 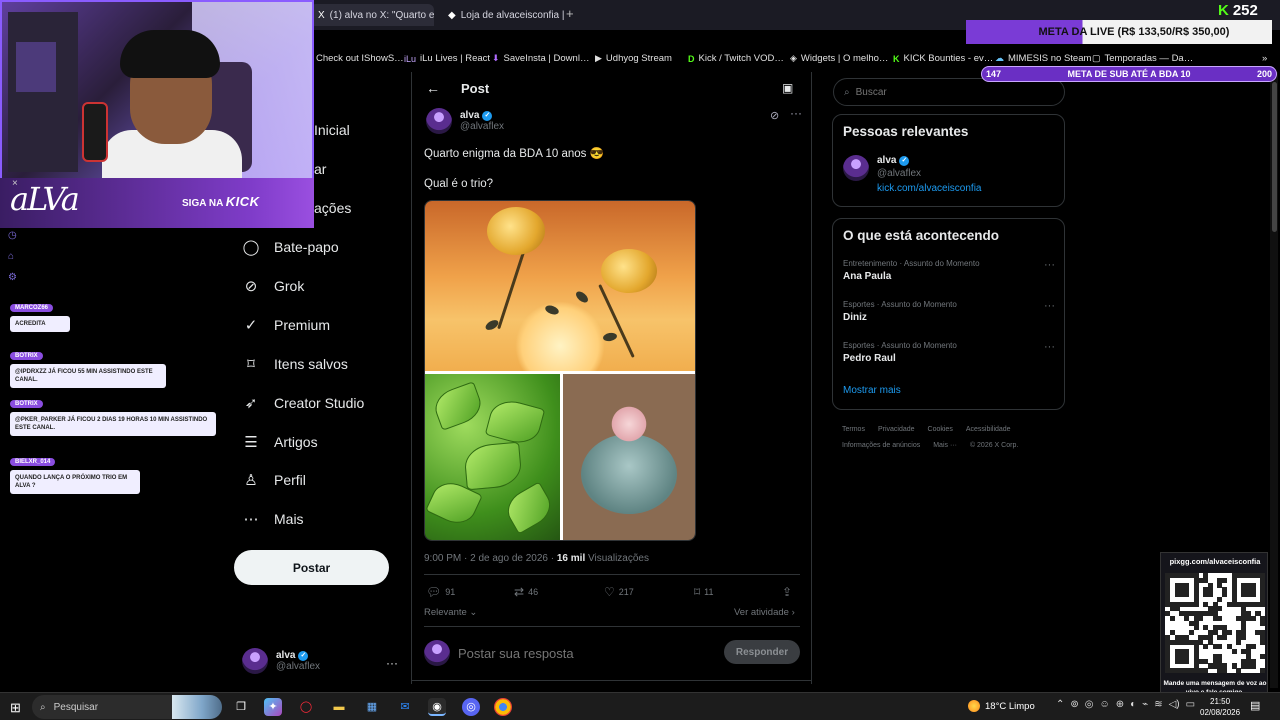 What do you see at coordinates (490, 558) in the screenshot?
I see `post-time: 9:00 PM · 2 de ago de 2026 ·` at bounding box center [490, 558].